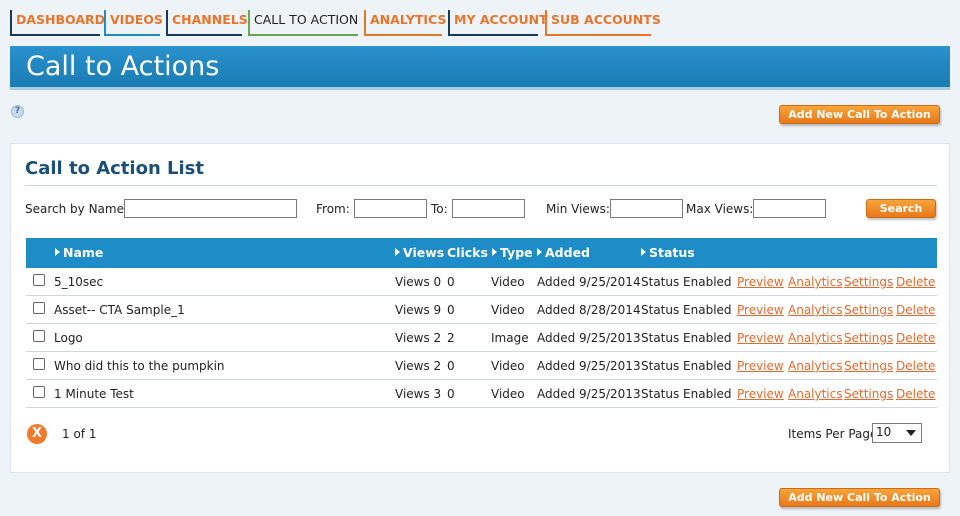 This screenshot has width=960, height=516. I want to click on min-views-label: Min Views:, so click(578, 209).